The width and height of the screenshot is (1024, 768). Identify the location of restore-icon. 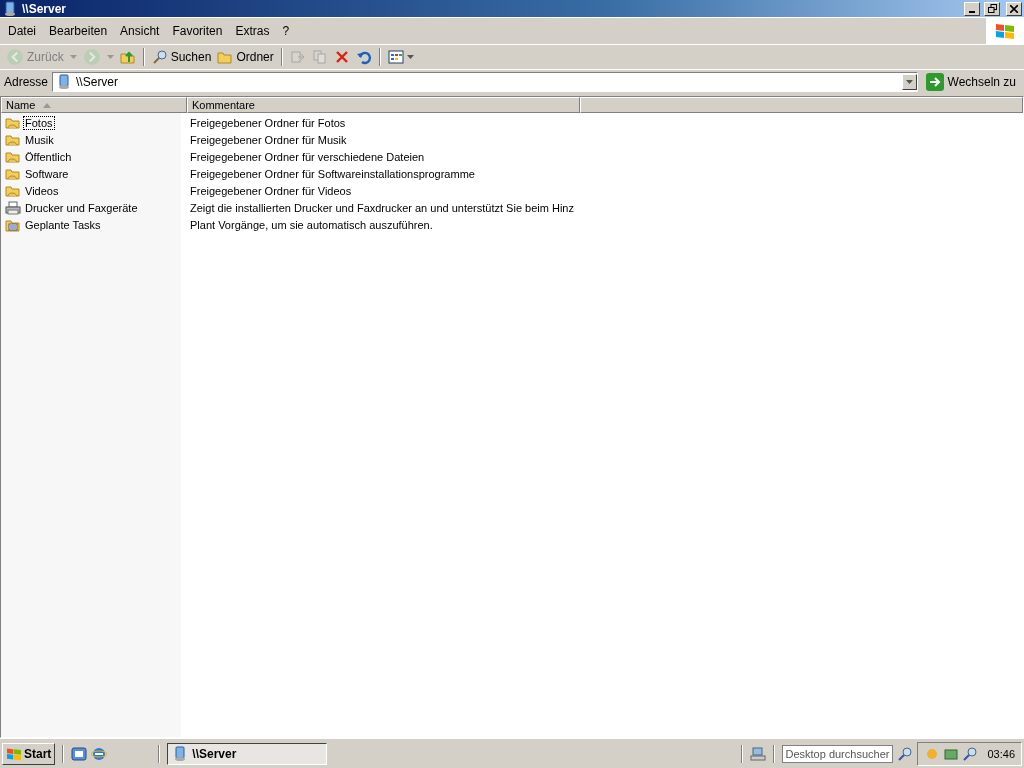
(992, 8).